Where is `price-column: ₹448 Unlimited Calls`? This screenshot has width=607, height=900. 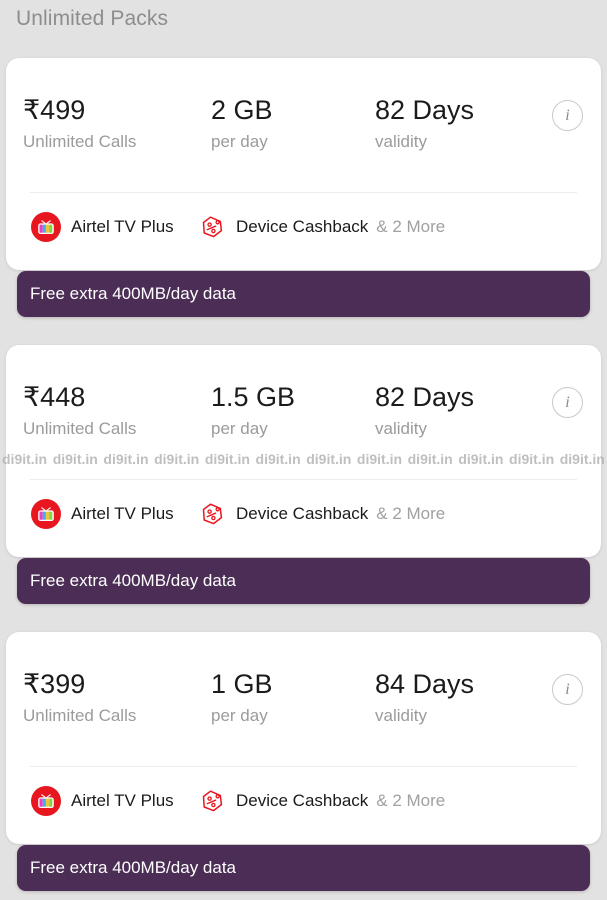 price-column: ₹448 Unlimited Calls is located at coordinates (79, 411).